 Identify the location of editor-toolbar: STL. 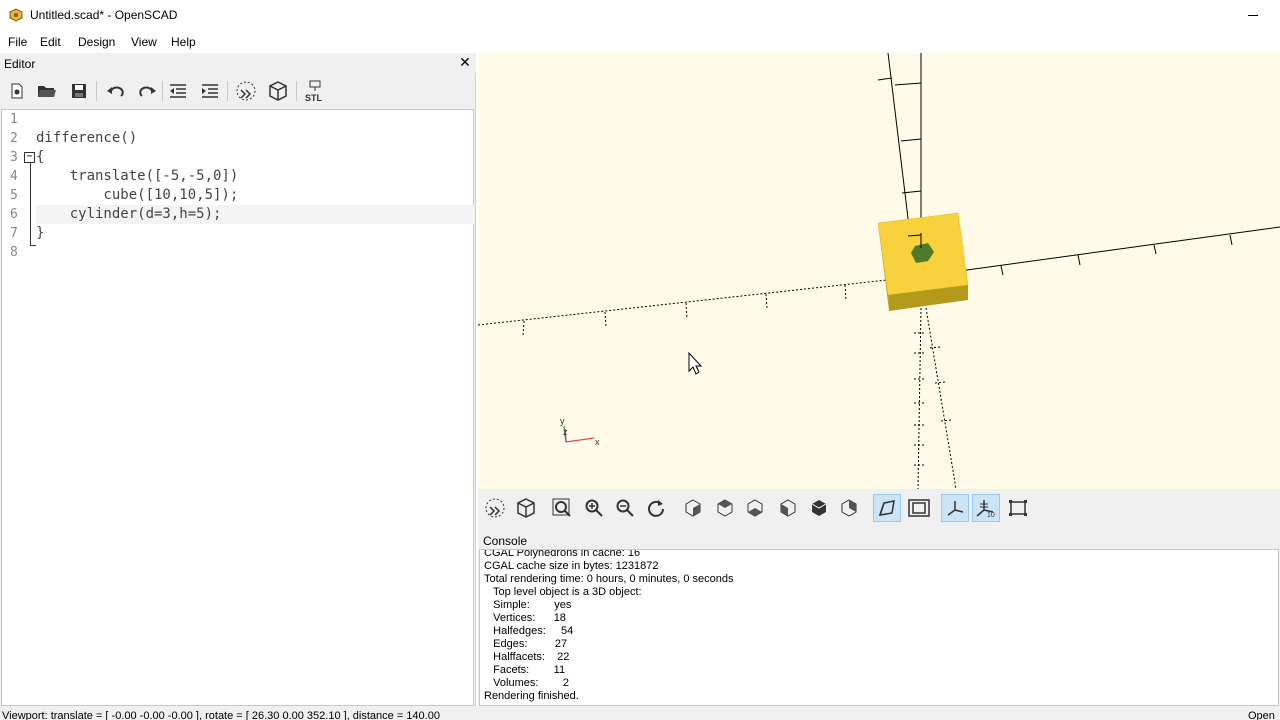
(238, 91).